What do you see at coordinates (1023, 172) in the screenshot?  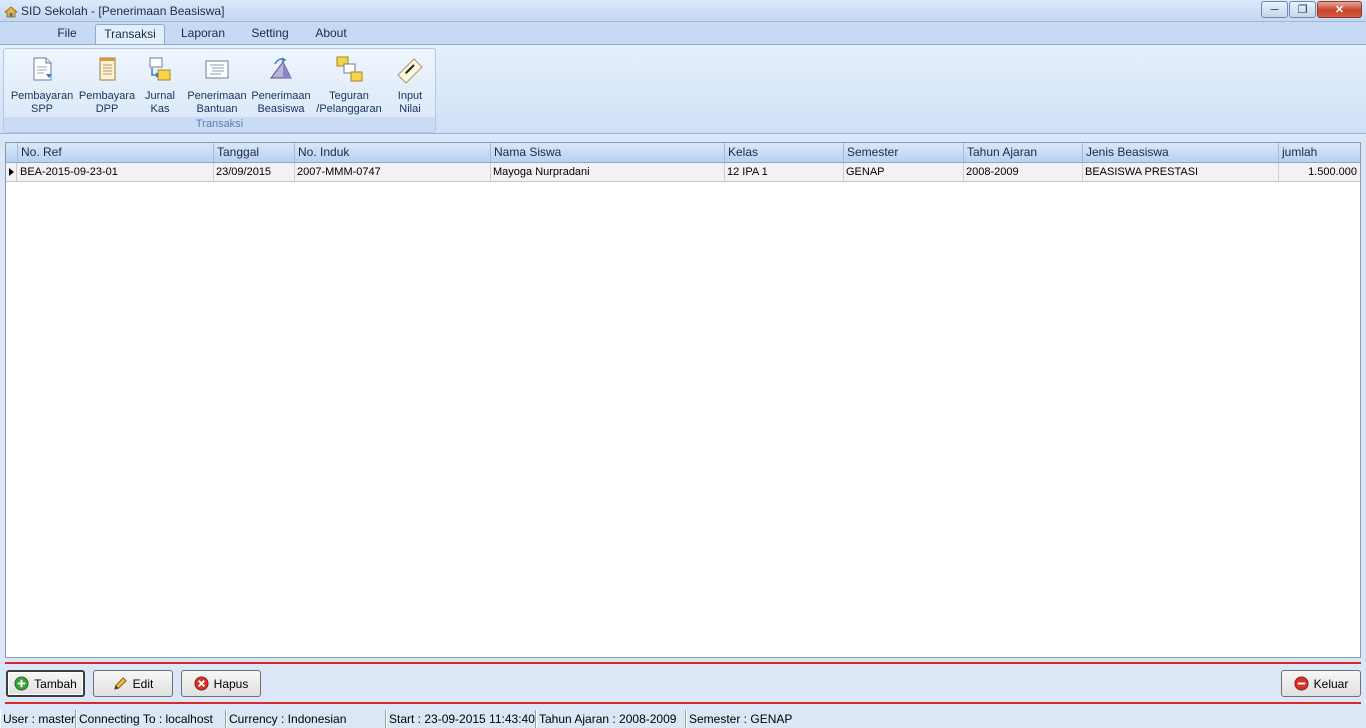 I see `cell-tahun-ajaran: 2008-2009` at bounding box center [1023, 172].